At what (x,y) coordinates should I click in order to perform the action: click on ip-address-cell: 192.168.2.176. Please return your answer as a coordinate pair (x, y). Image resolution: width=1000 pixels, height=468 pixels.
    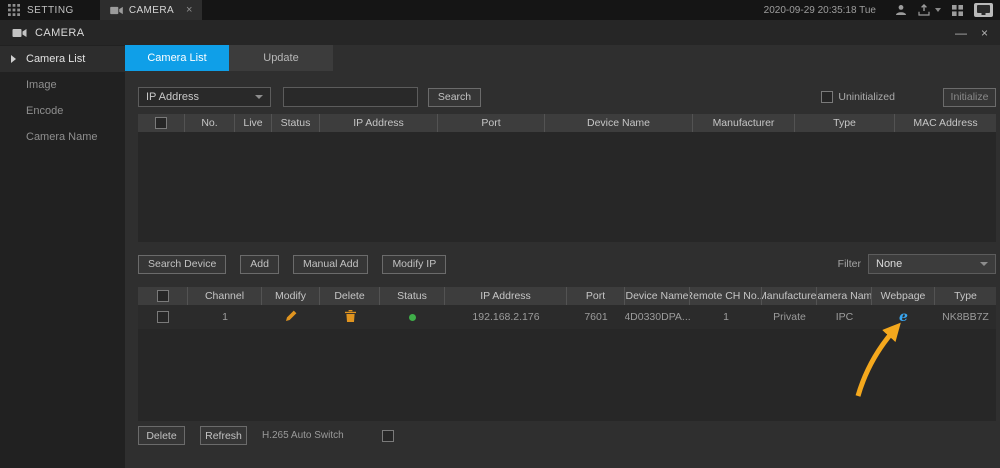
    Looking at the image, I should click on (506, 317).